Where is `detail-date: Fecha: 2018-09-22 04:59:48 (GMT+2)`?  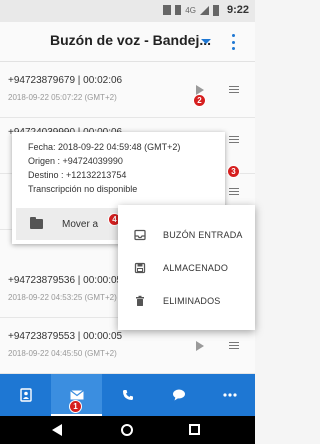
detail-date: Fecha: 2018-09-22 04:59:48 (GMT+2) is located at coordinates (104, 147).